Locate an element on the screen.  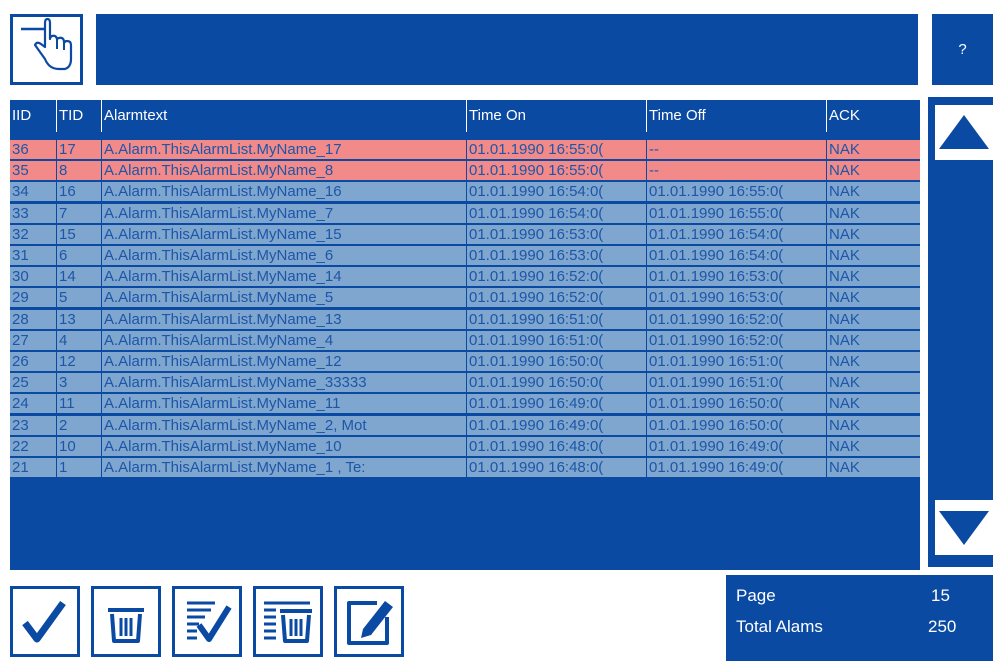
delete-all-button is located at coordinates (288, 621).